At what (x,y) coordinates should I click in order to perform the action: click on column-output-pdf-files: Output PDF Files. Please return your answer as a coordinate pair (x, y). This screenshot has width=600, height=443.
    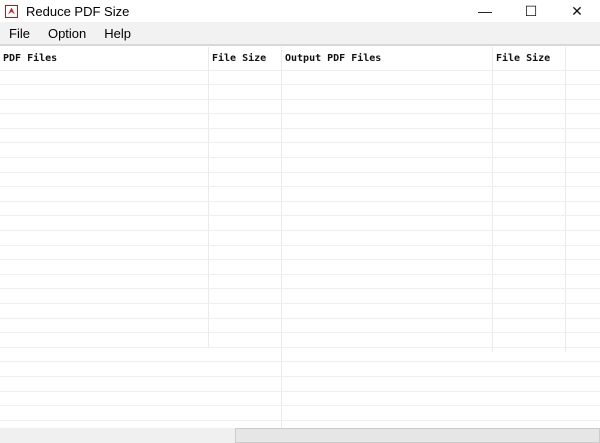
    Looking at the image, I should click on (331, 59).